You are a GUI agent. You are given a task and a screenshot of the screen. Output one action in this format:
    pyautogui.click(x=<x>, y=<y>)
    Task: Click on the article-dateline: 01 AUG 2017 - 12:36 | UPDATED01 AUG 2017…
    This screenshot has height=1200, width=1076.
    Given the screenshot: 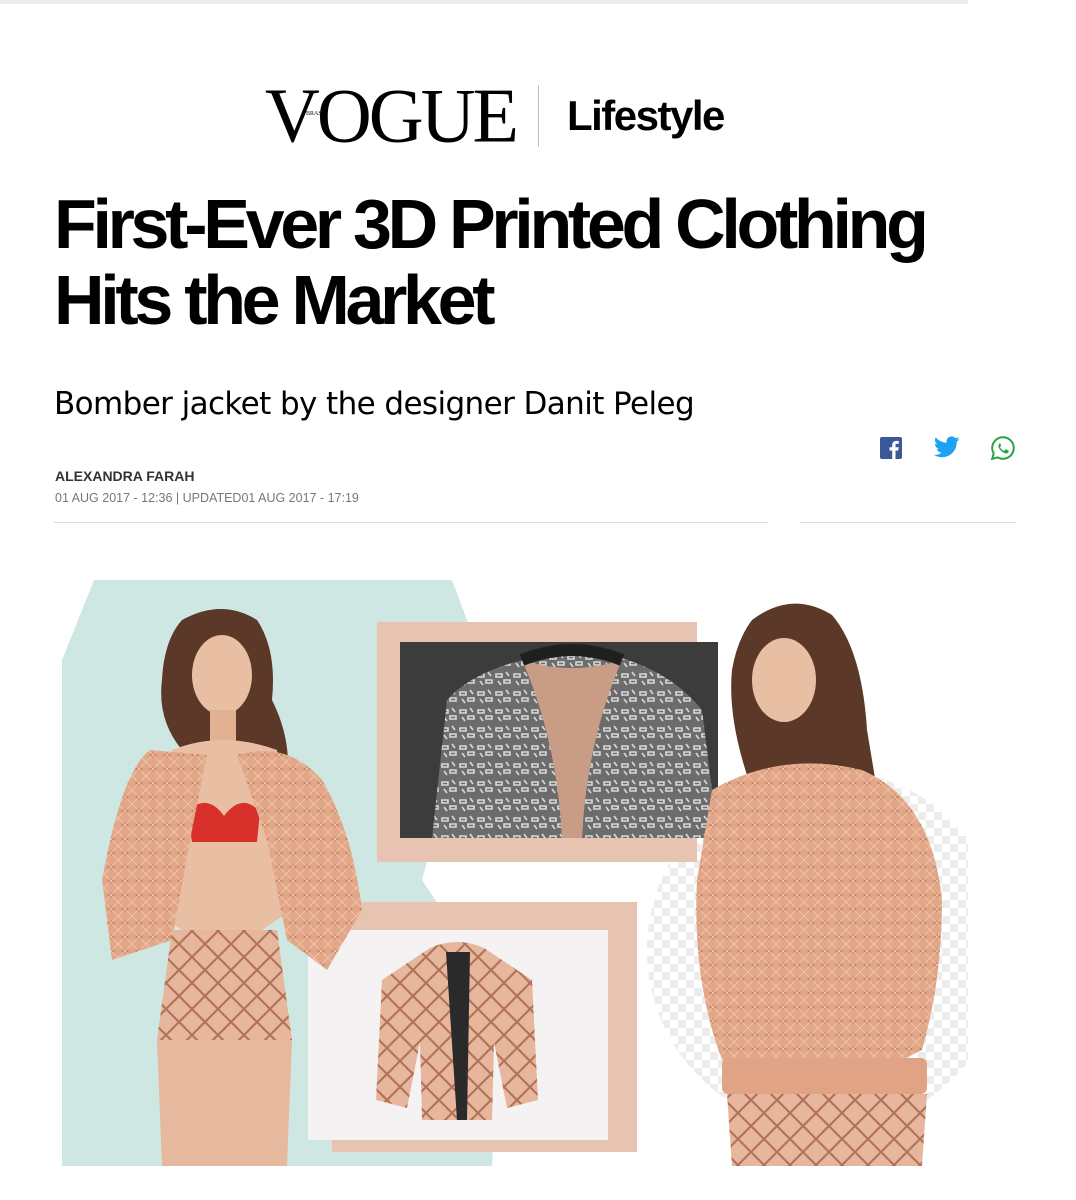 What is the action you would take?
    pyautogui.click(x=207, y=498)
    